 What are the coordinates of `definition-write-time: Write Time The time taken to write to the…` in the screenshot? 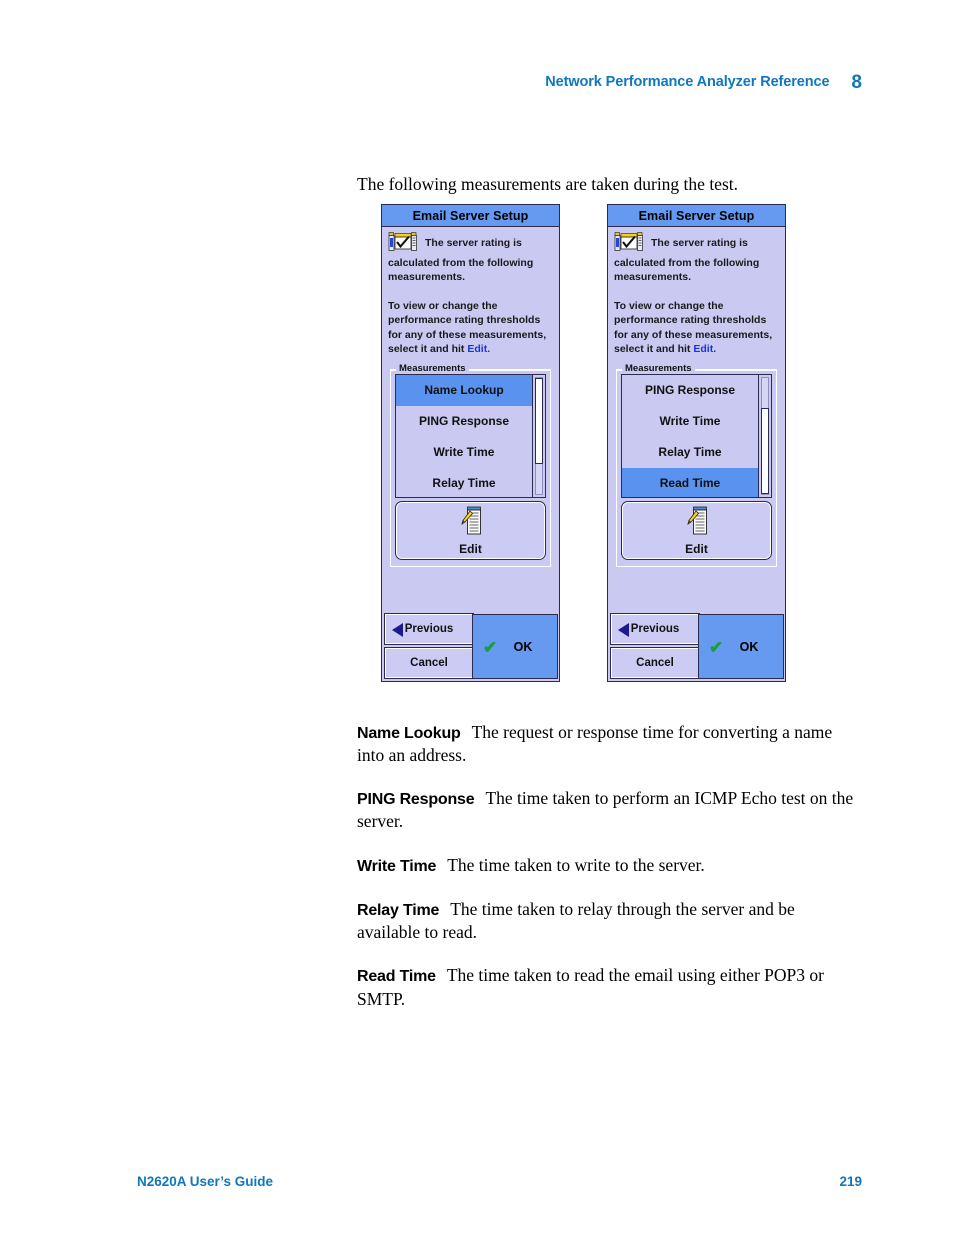 It's located at (607, 865).